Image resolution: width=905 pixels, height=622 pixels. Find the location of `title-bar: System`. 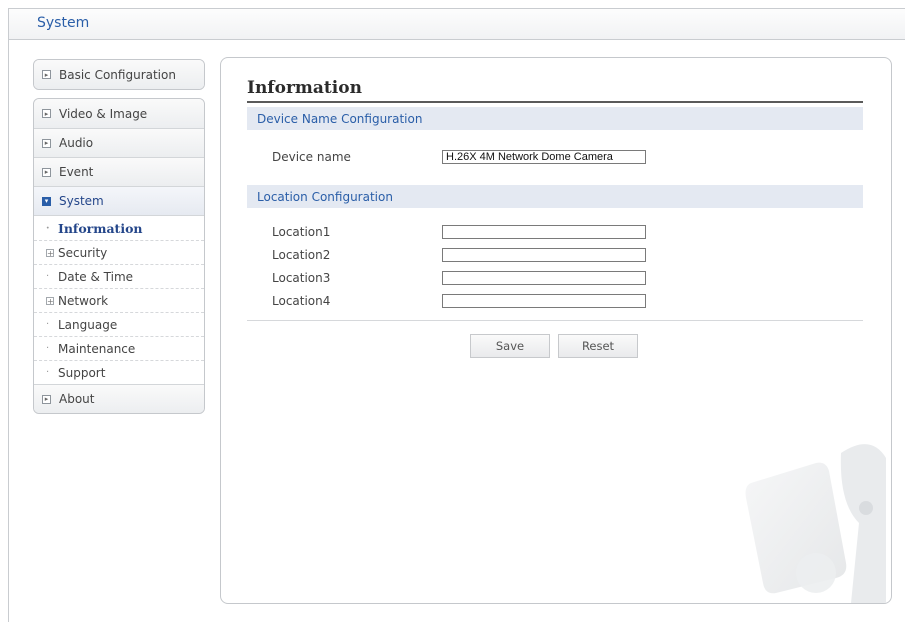

title-bar: System is located at coordinates (457, 24).